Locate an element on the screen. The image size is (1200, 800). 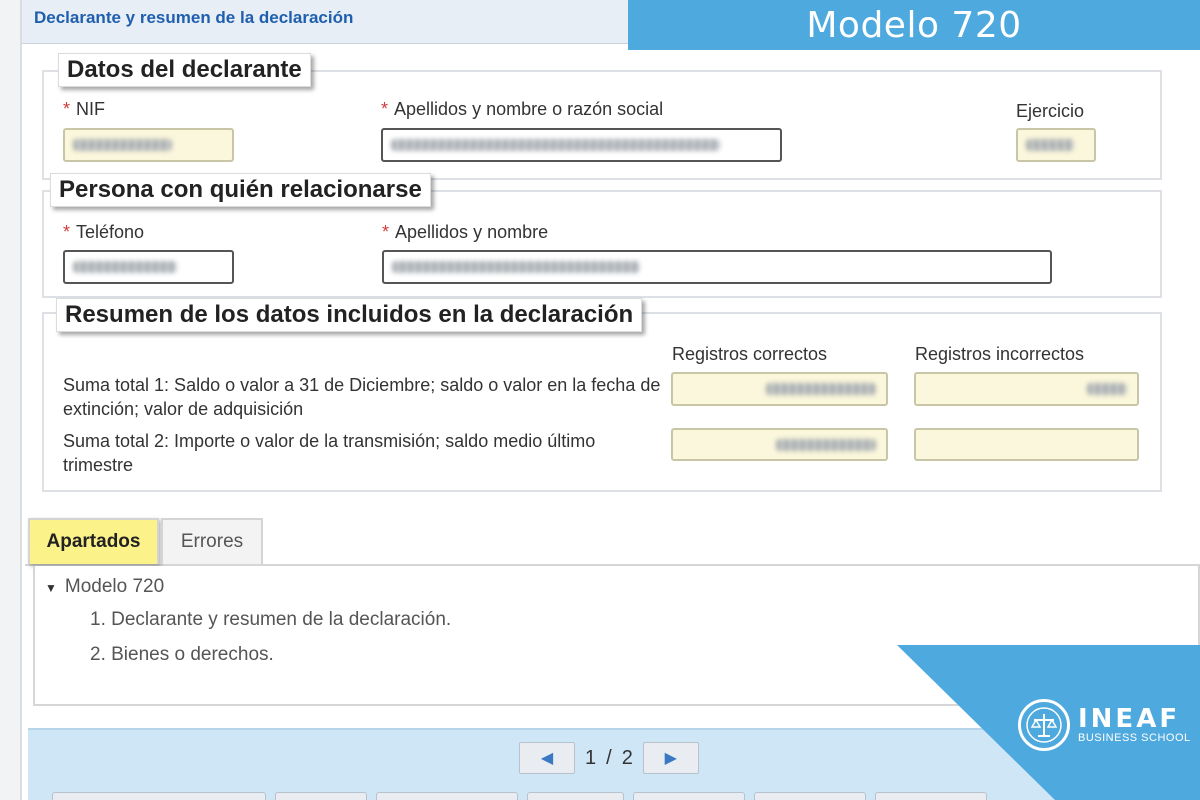
ineaf-logo: INEAF BUSINESS SCHOOL is located at coordinates (1104, 725).